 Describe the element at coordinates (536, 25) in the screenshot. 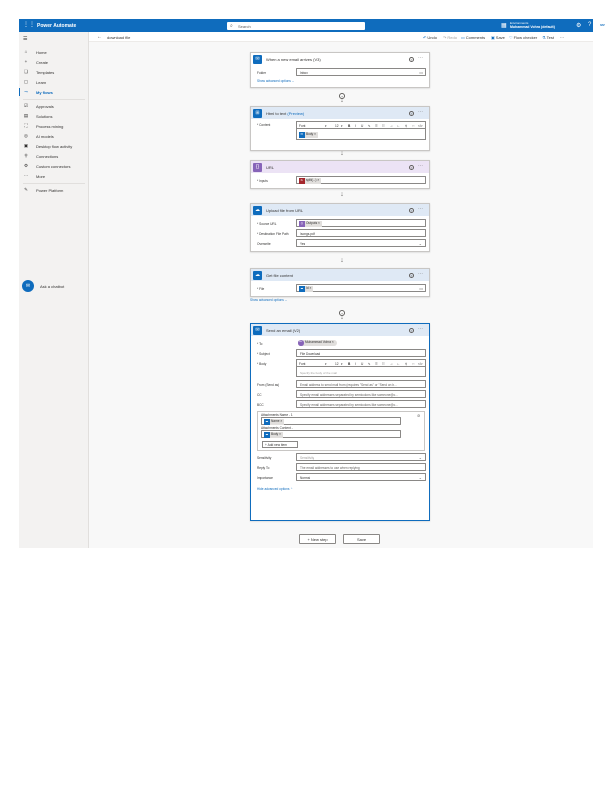

I see `environment-picker: ▦ Environments Muhammad Vohra (default)` at that location.